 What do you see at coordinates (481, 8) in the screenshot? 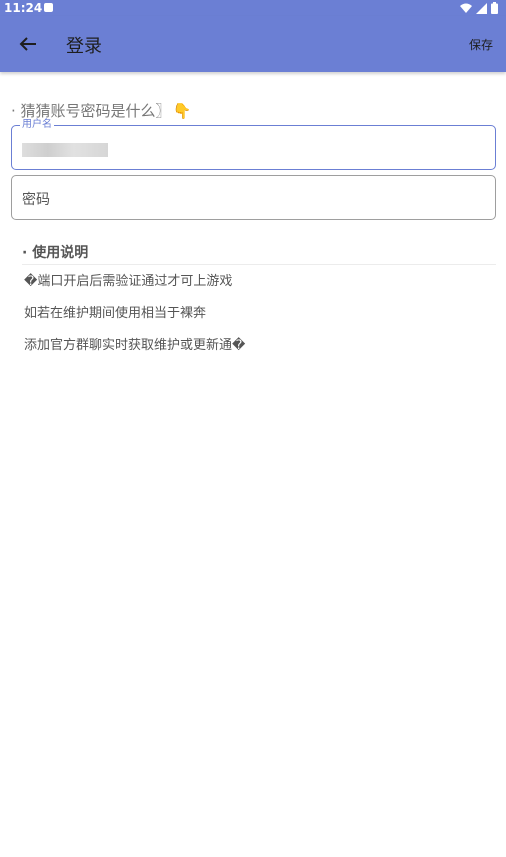
I see `signal-icon` at bounding box center [481, 8].